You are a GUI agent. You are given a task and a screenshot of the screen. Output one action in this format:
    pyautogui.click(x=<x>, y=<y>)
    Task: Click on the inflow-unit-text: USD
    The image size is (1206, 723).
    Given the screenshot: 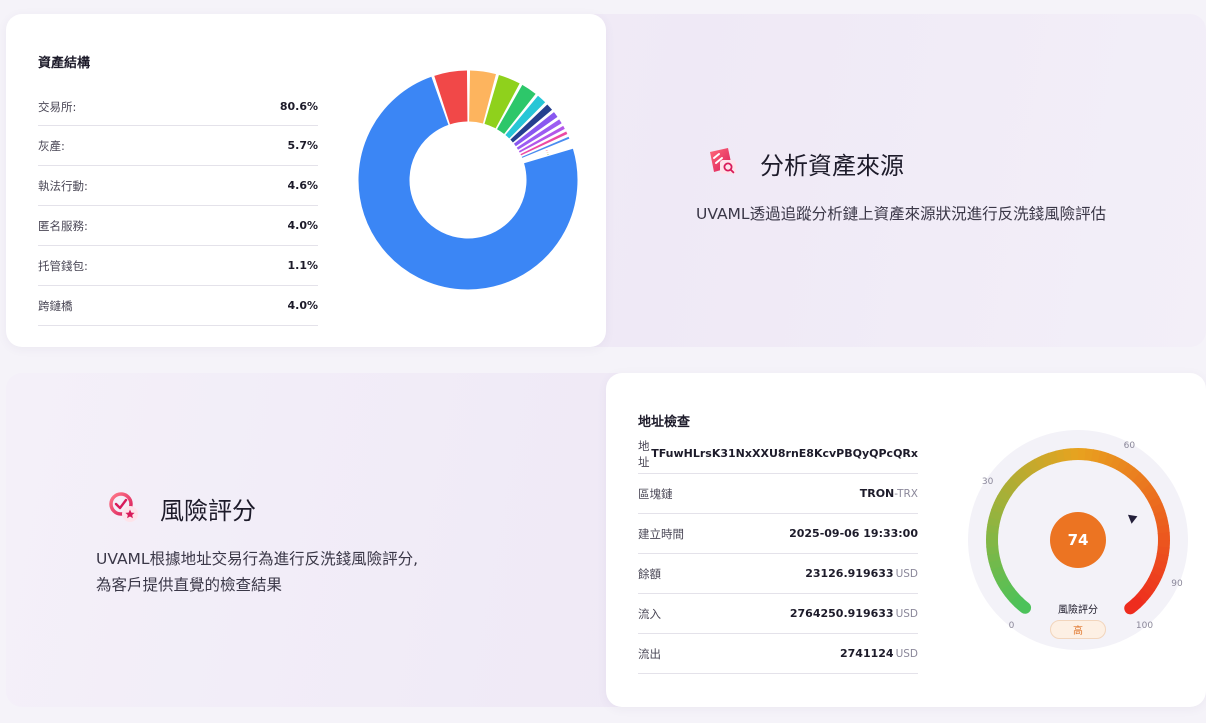 What is the action you would take?
    pyautogui.click(x=906, y=614)
    